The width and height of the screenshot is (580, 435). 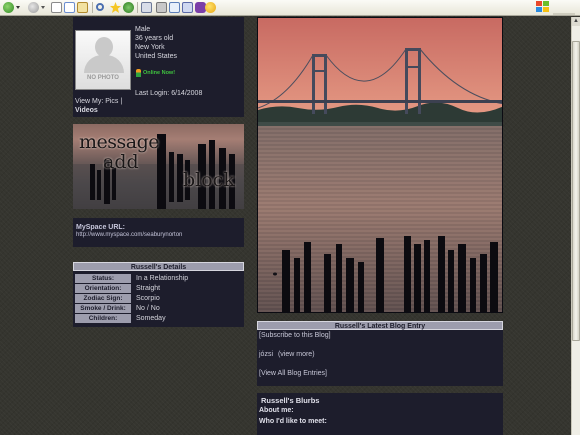 What do you see at coordinates (103, 288) in the screenshot?
I see `details-key: Orientation:` at bounding box center [103, 288].